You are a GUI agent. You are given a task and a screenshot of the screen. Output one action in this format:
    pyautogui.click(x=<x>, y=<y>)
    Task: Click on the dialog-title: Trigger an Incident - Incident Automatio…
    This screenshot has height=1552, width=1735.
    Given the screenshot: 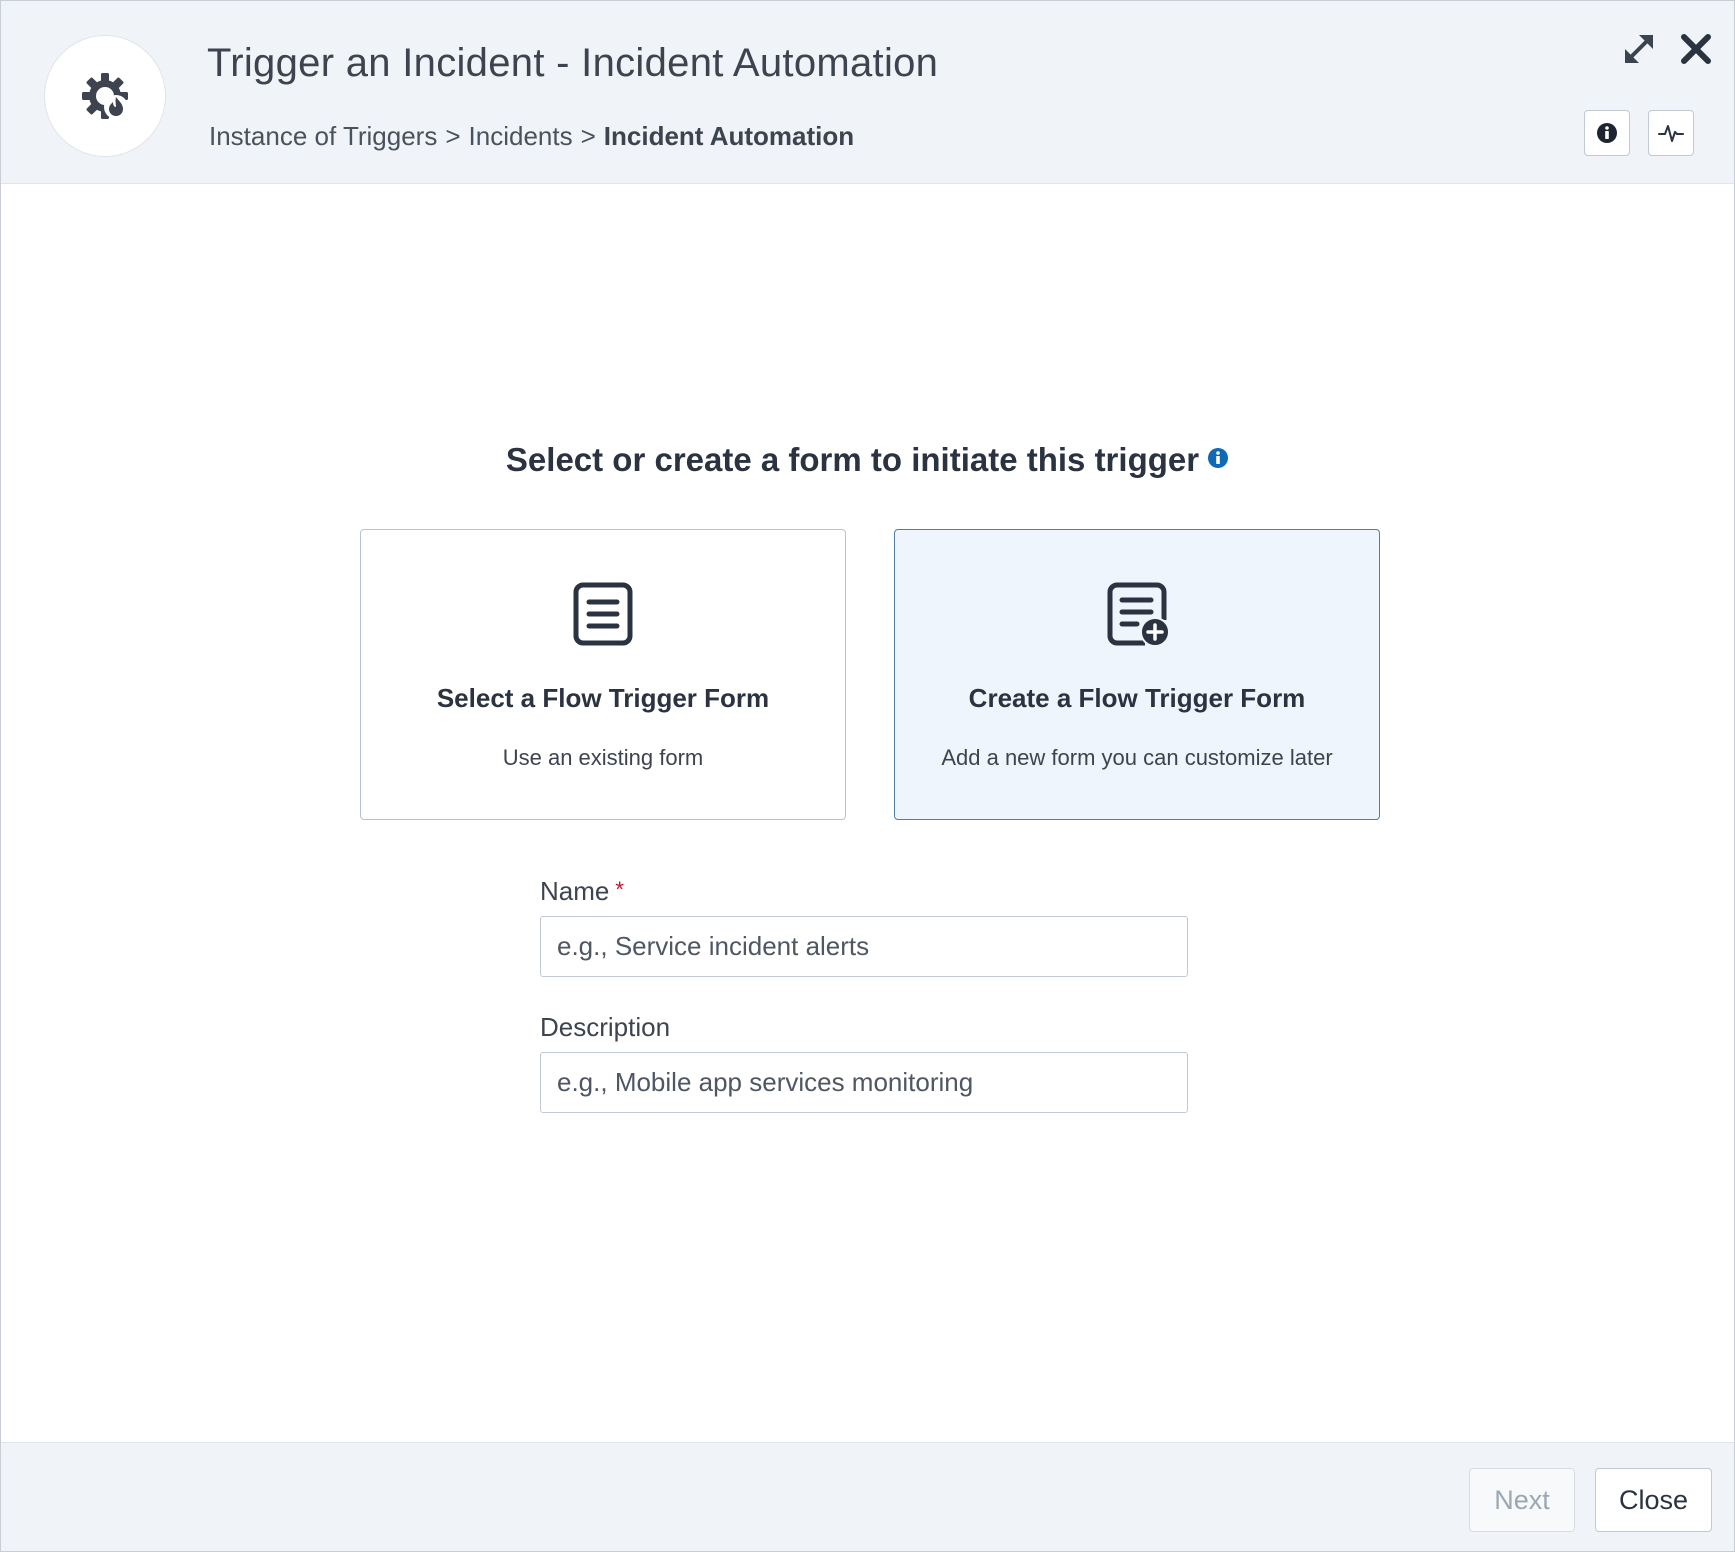 What is the action you would take?
    pyautogui.click(x=573, y=63)
    